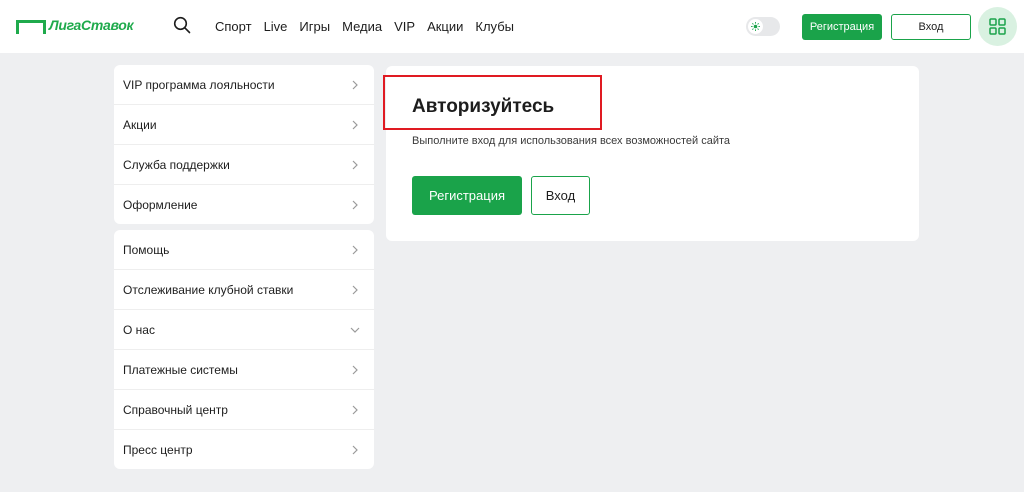  I want to click on search-icon, so click(182, 25).